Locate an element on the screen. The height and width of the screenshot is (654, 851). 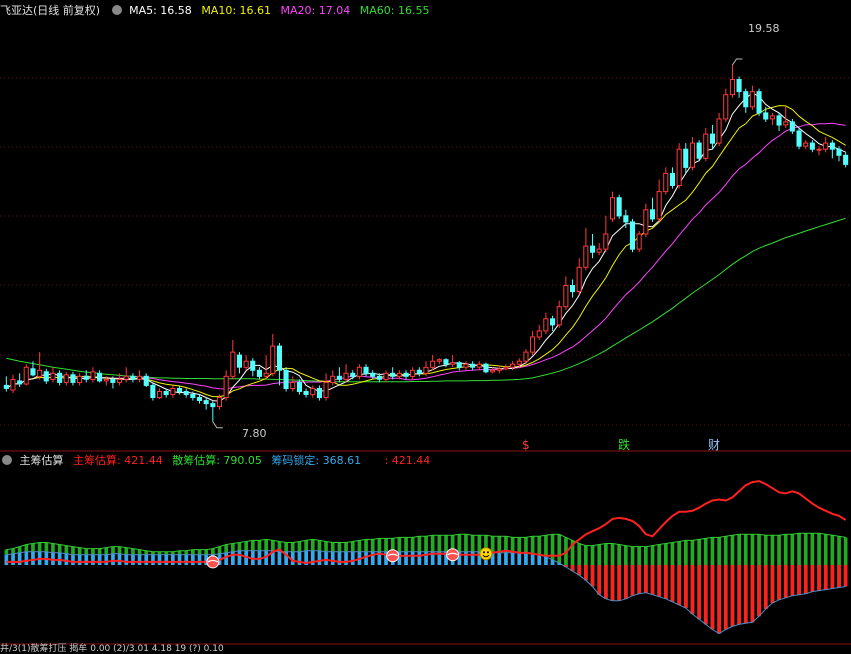
settings-icon is located at coordinates (116, 10).